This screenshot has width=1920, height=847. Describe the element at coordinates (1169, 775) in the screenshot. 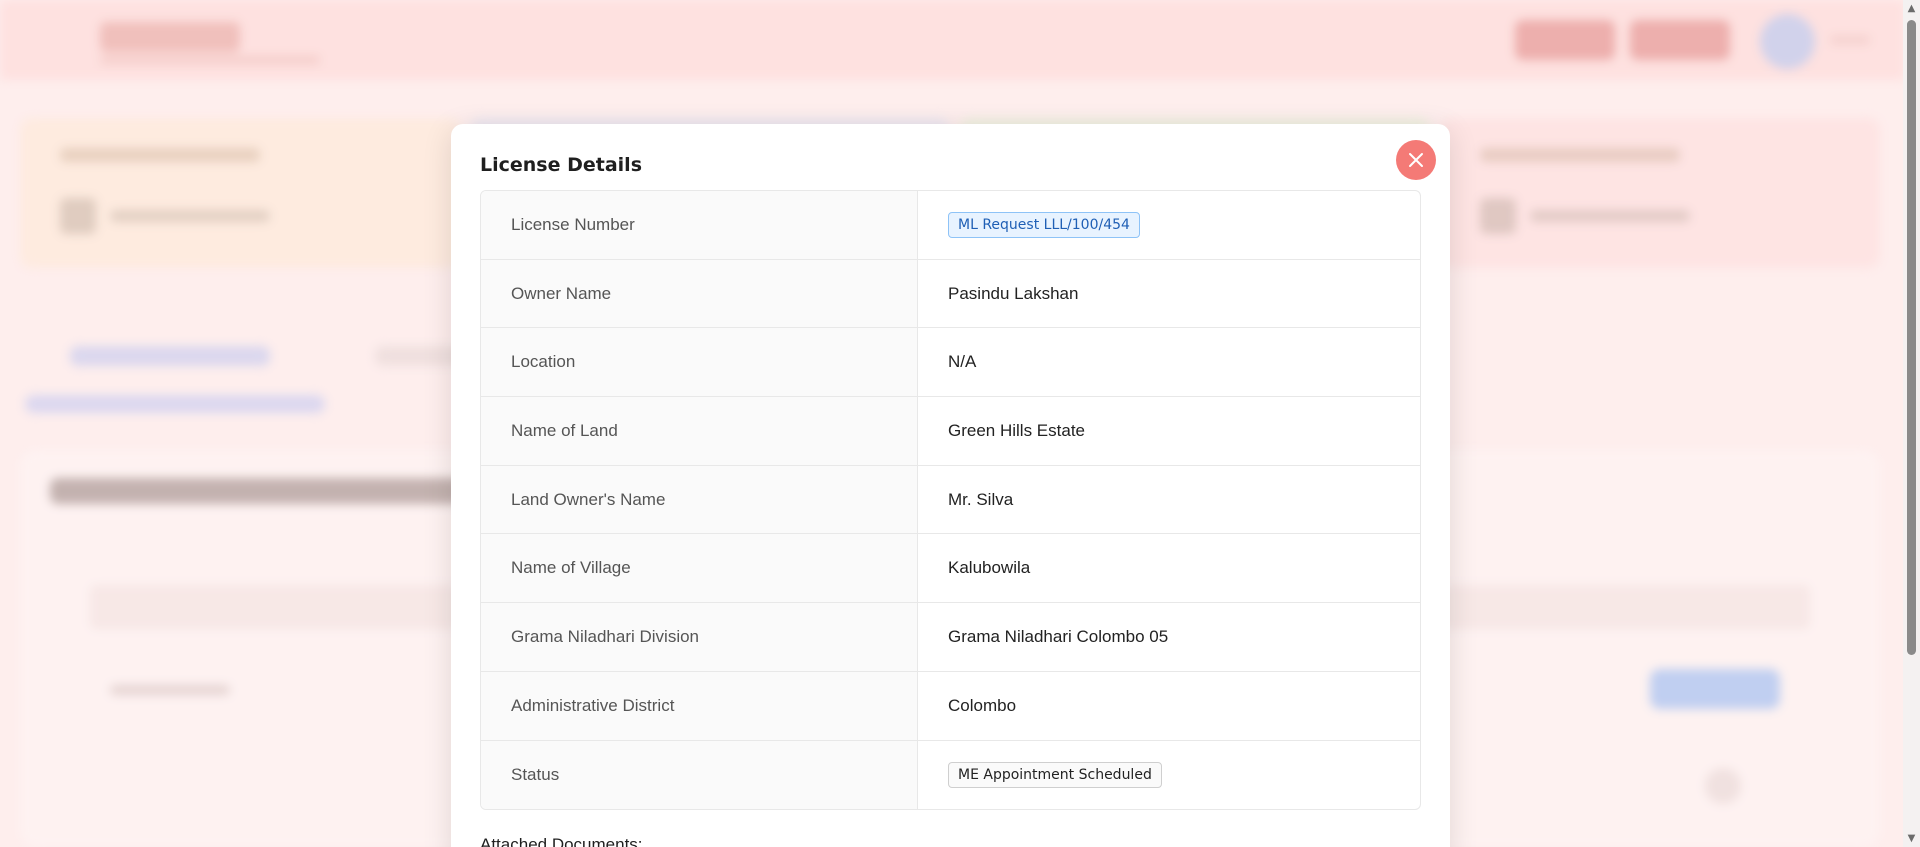

I see `row-value: ME Appointment Scheduled` at that location.